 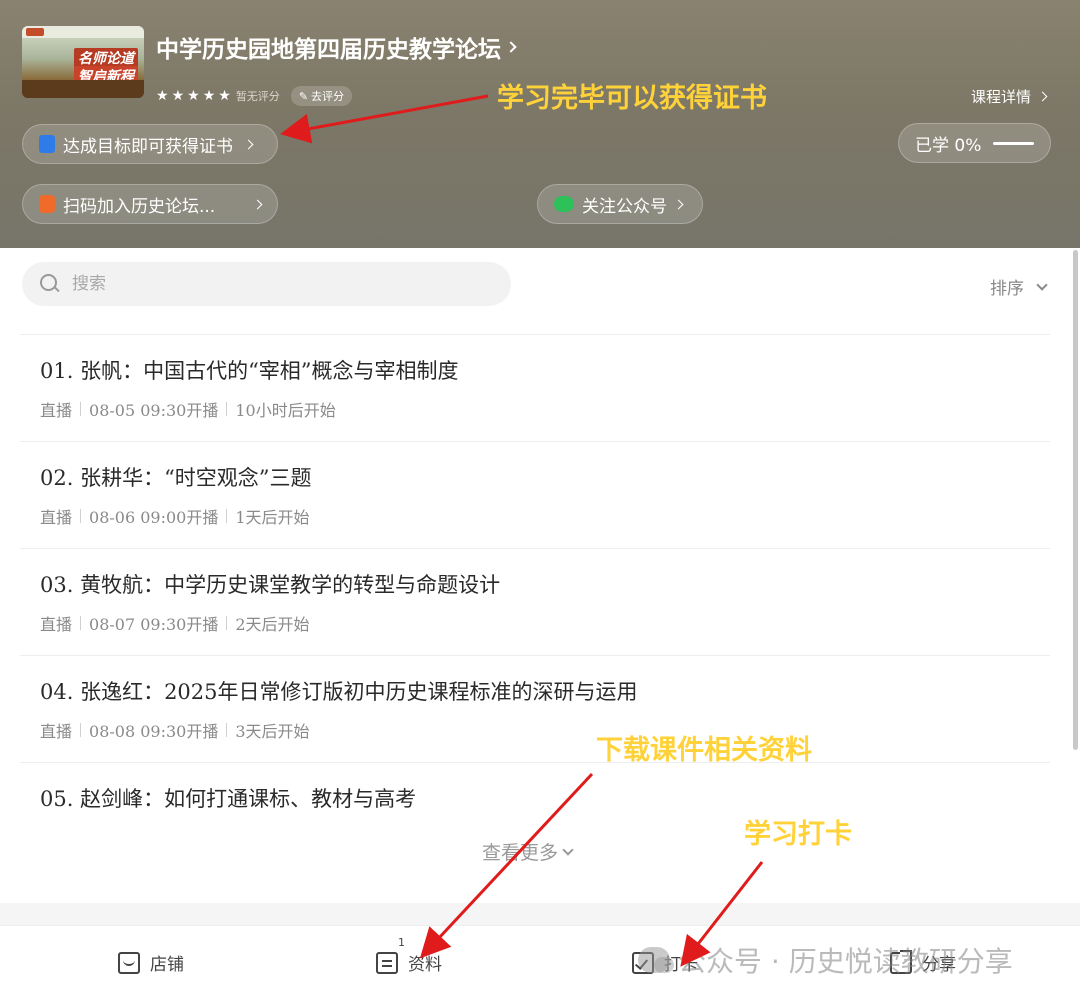 I want to click on follow-account-pill: 关注公众号, so click(x=620, y=204).